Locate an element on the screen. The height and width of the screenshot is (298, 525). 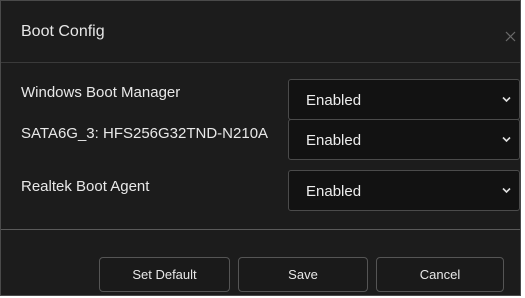
footer-divider is located at coordinates (260, 229).